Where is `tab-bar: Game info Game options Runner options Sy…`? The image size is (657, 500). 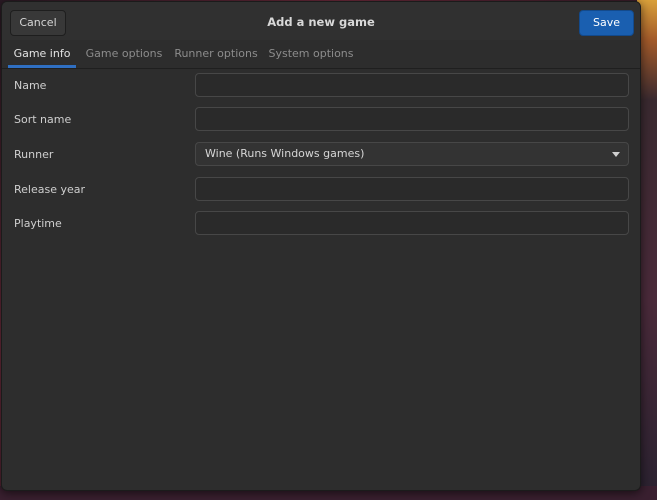
tab-bar: Game info Game options Runner options Sy… is located at coordinates (321, 54).